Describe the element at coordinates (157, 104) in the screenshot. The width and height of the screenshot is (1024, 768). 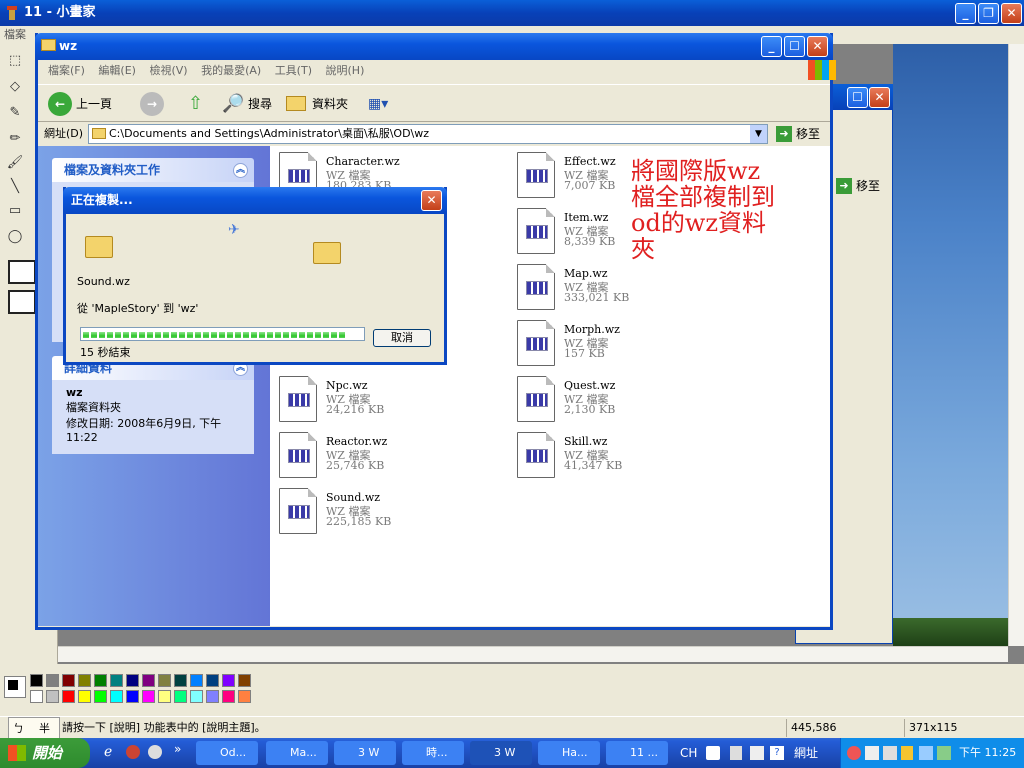
I see `forward-button: →` at that location.